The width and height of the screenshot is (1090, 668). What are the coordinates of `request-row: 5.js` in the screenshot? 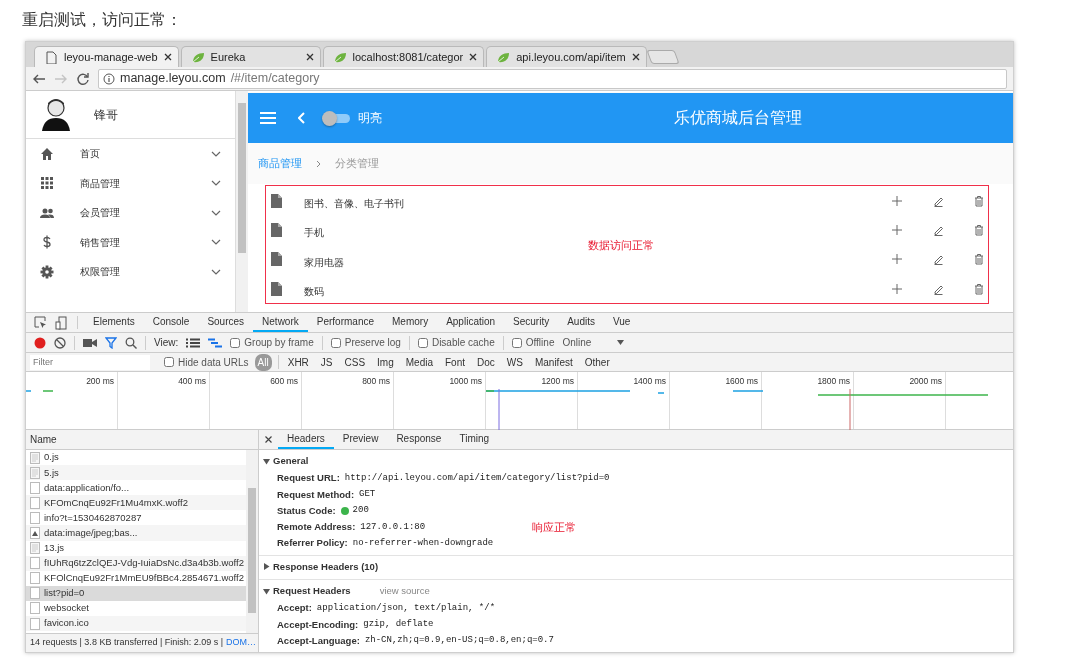 It's located at (136, 473).